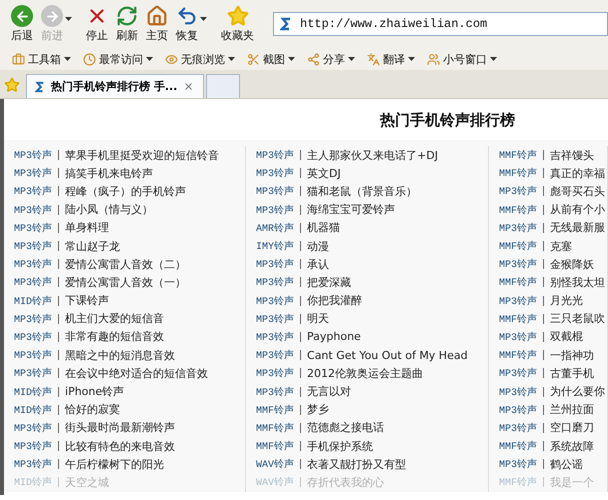 This screenshot has width=608, height=500. Describe the element at coordinates (157, 24) in the screenshot. I see `toolbar-button: 主页` at that location.